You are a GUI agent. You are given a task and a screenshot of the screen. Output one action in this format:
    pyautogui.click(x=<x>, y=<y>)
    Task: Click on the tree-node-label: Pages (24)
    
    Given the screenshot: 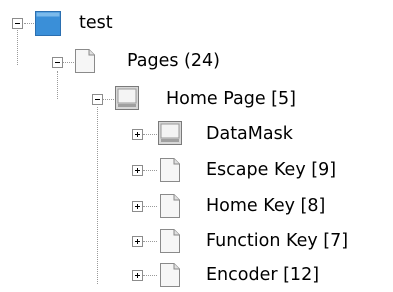 What is the action you would take?
    pyautogui.click(x=173, y=61)
    